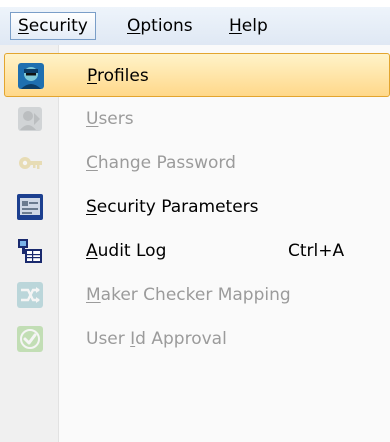 The height and width of the screenshot is (442, 390). Describe the element at coordinates (156, 339) in the screenshot. I see `menu-item-label: User Id Approval` at that location.